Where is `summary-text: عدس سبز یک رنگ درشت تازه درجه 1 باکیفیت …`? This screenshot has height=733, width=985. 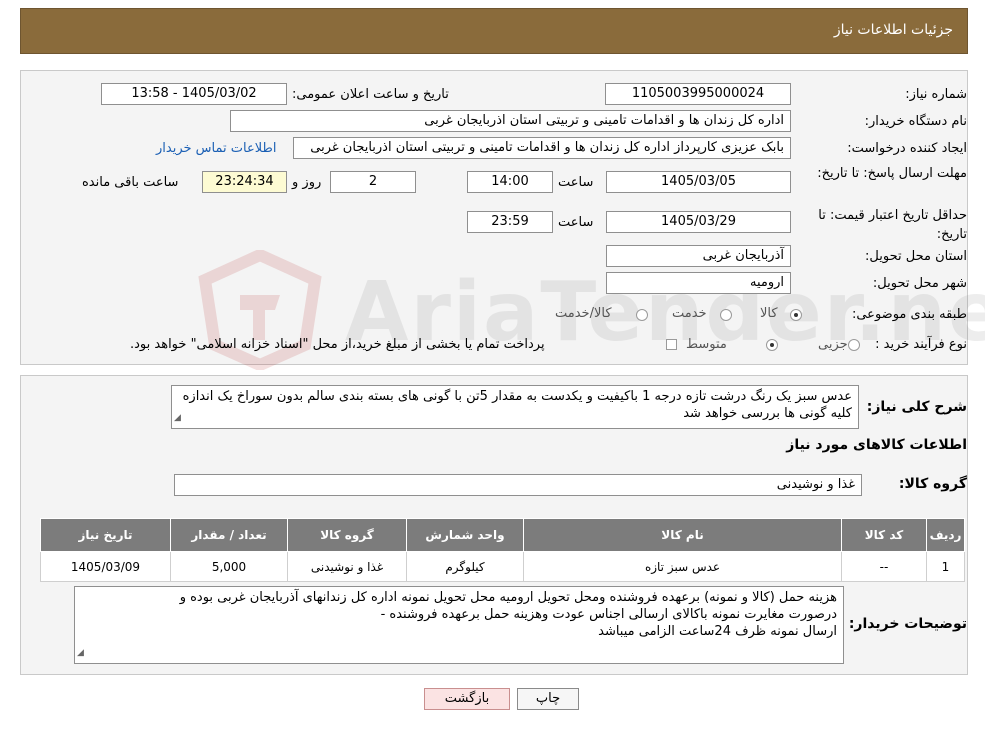 summary-text: عدس سبز یک رنگ درشت تازه درجه 1 باکیفیت … is located at coordinates (517, 405).